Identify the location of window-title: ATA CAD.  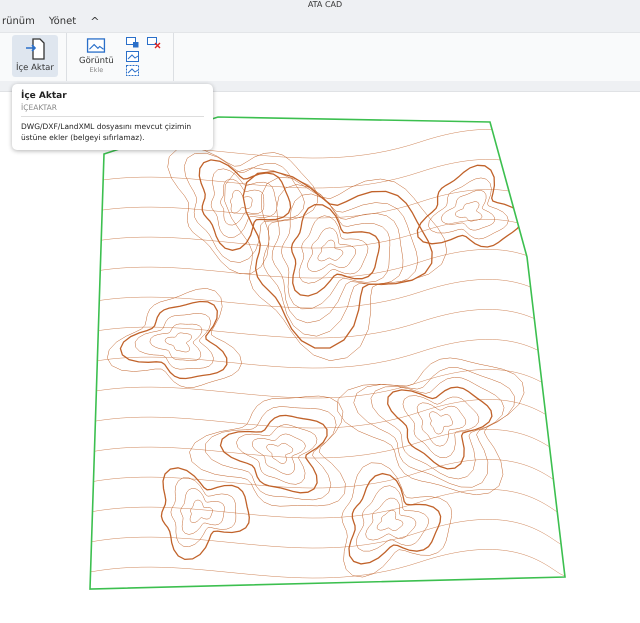
(325, 5).